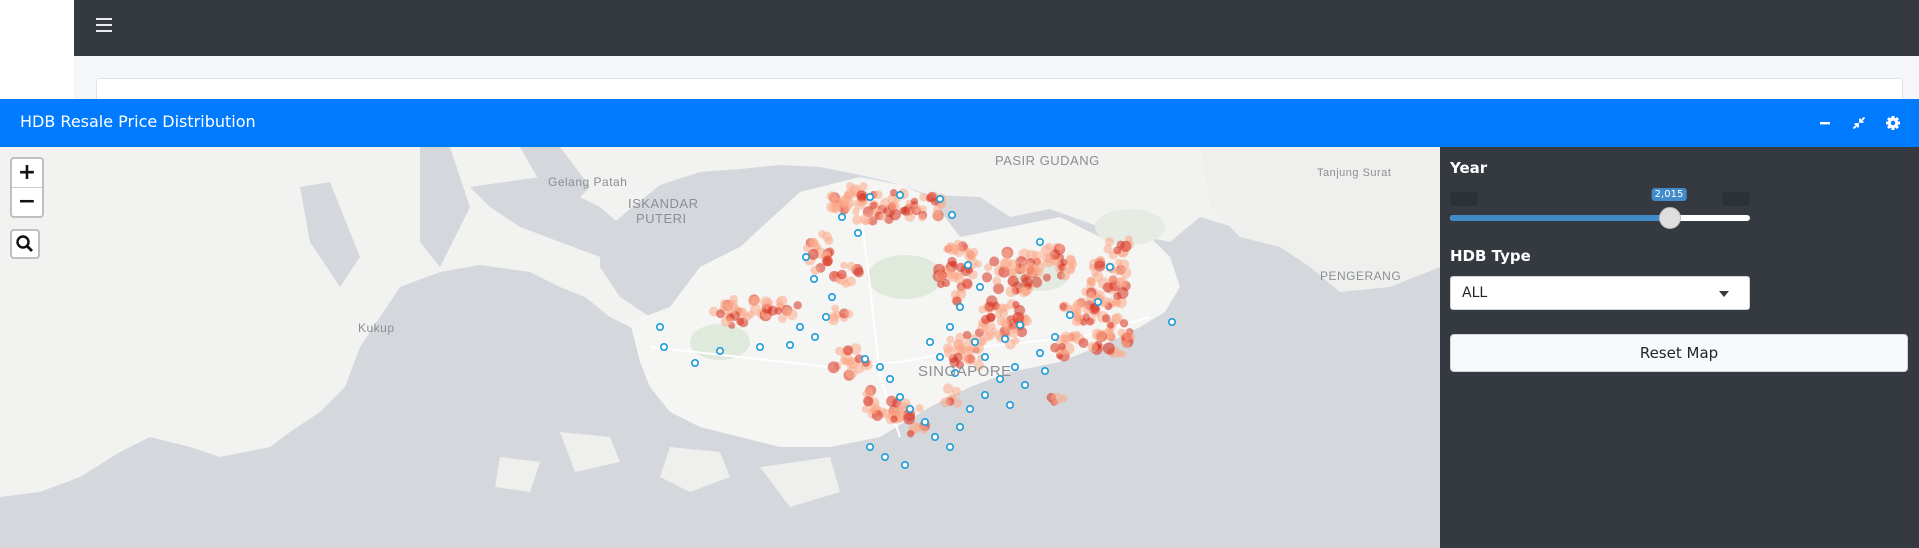 The image size is (1919, 548). Describe the element at coordinates (1825, 123) in the screenshot. I see `minimize-icon` at that location.